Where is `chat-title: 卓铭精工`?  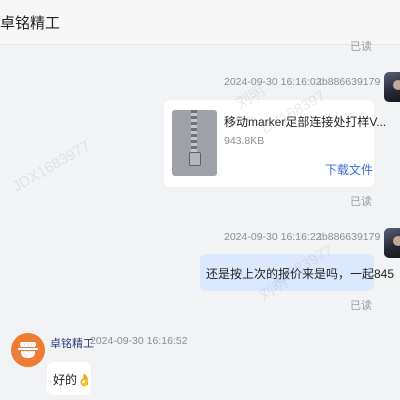
chat-title: 卓铭精工 is located at coordinates (30, 23).